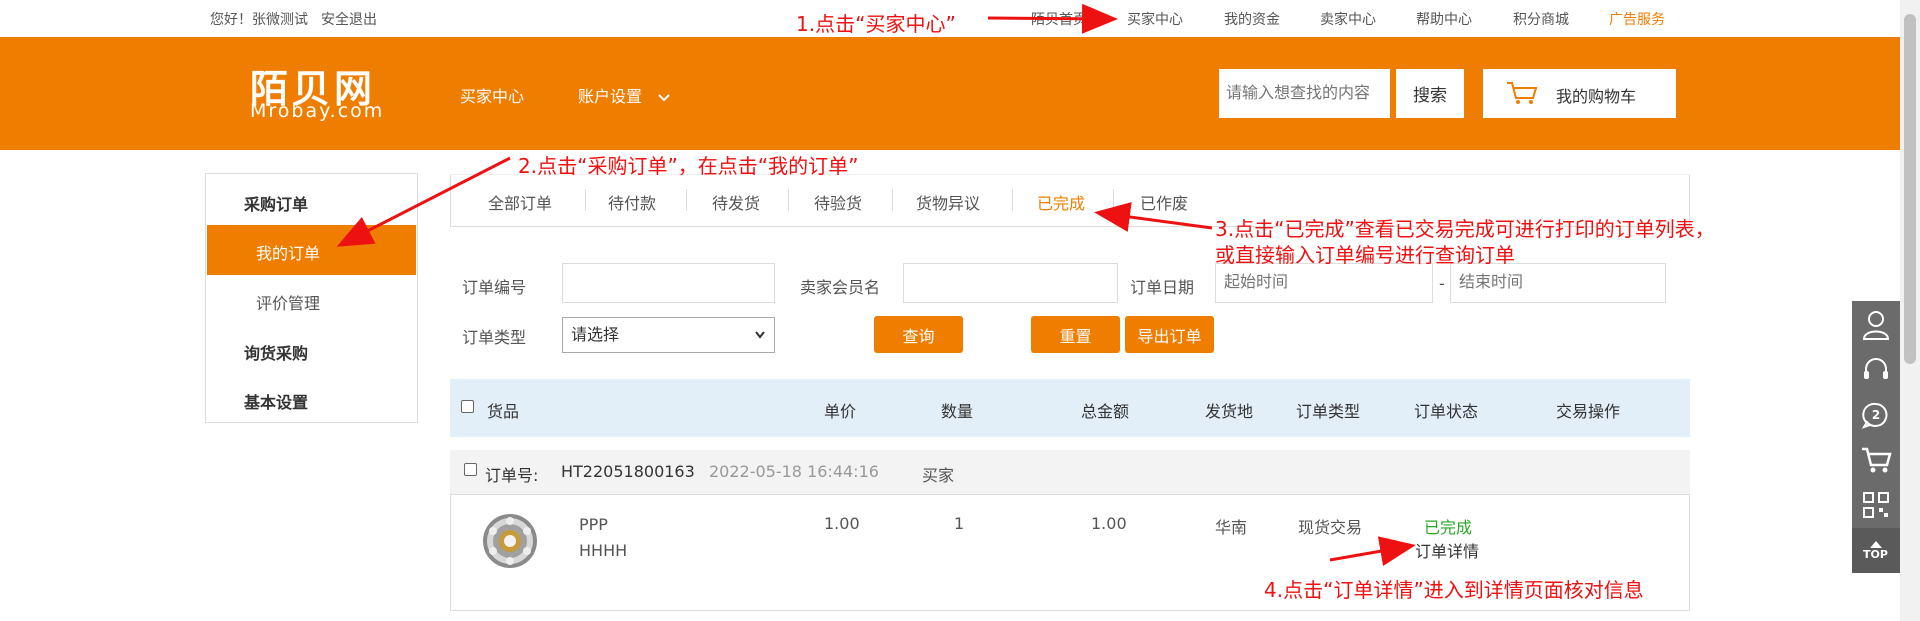  I want to click on message-count: 2, so click(1876, 414).